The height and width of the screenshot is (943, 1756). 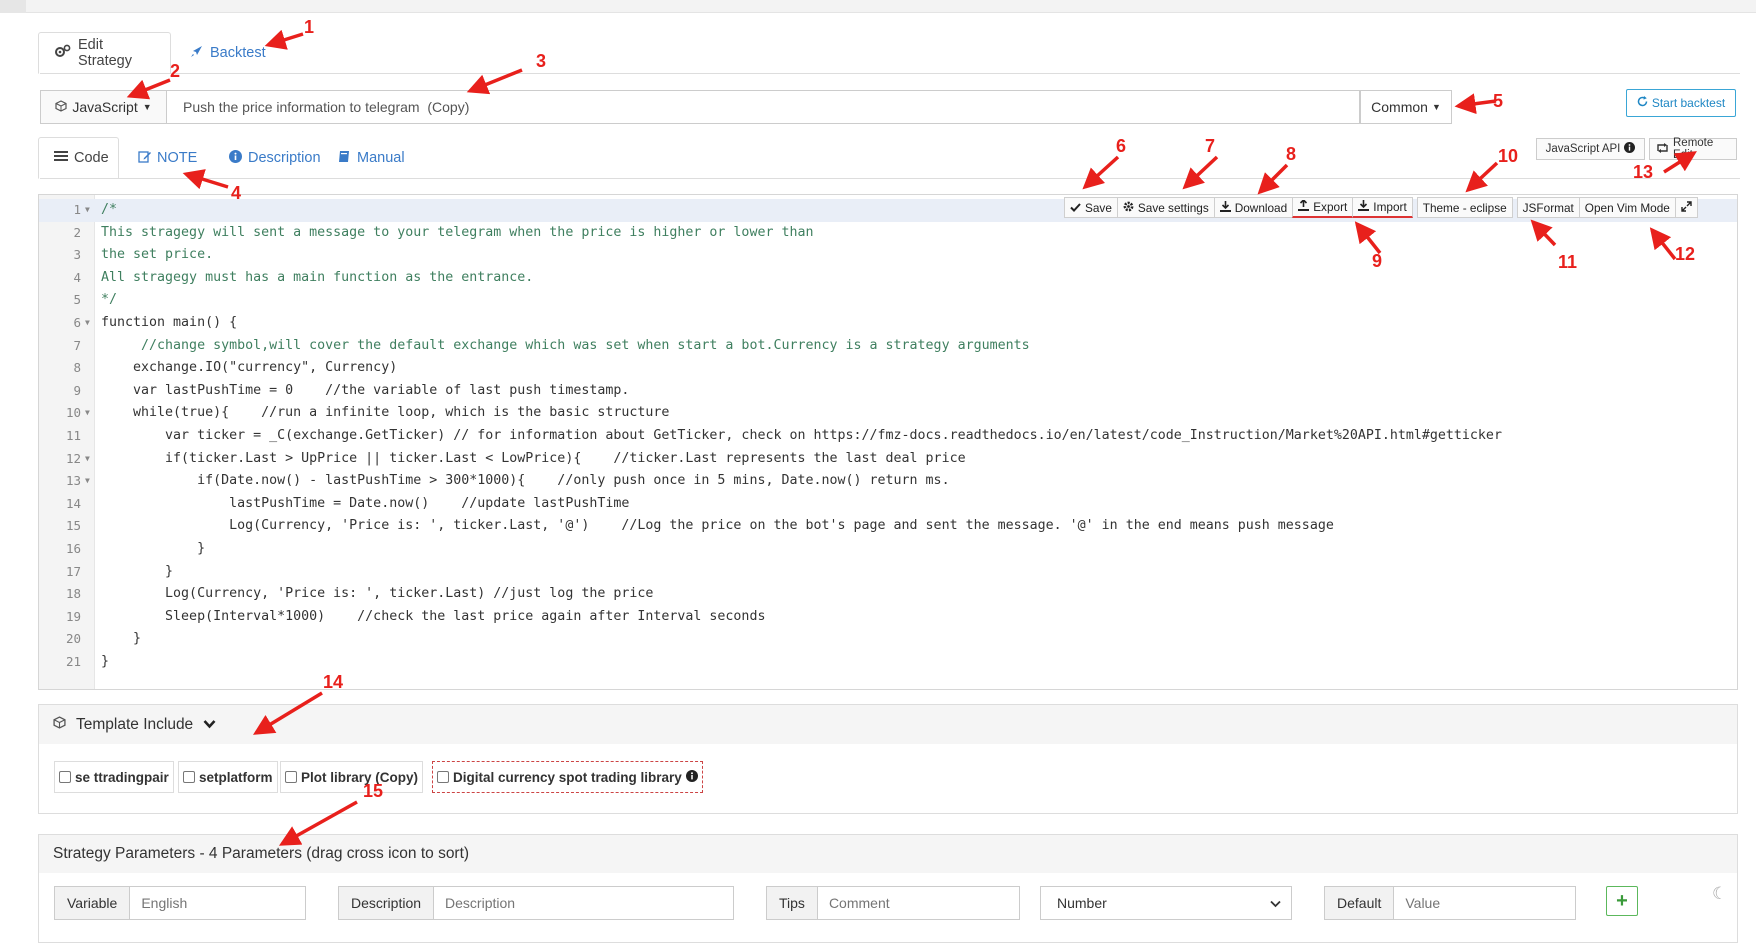 I want to click on gear-icon, so click(x=1128, y=208).